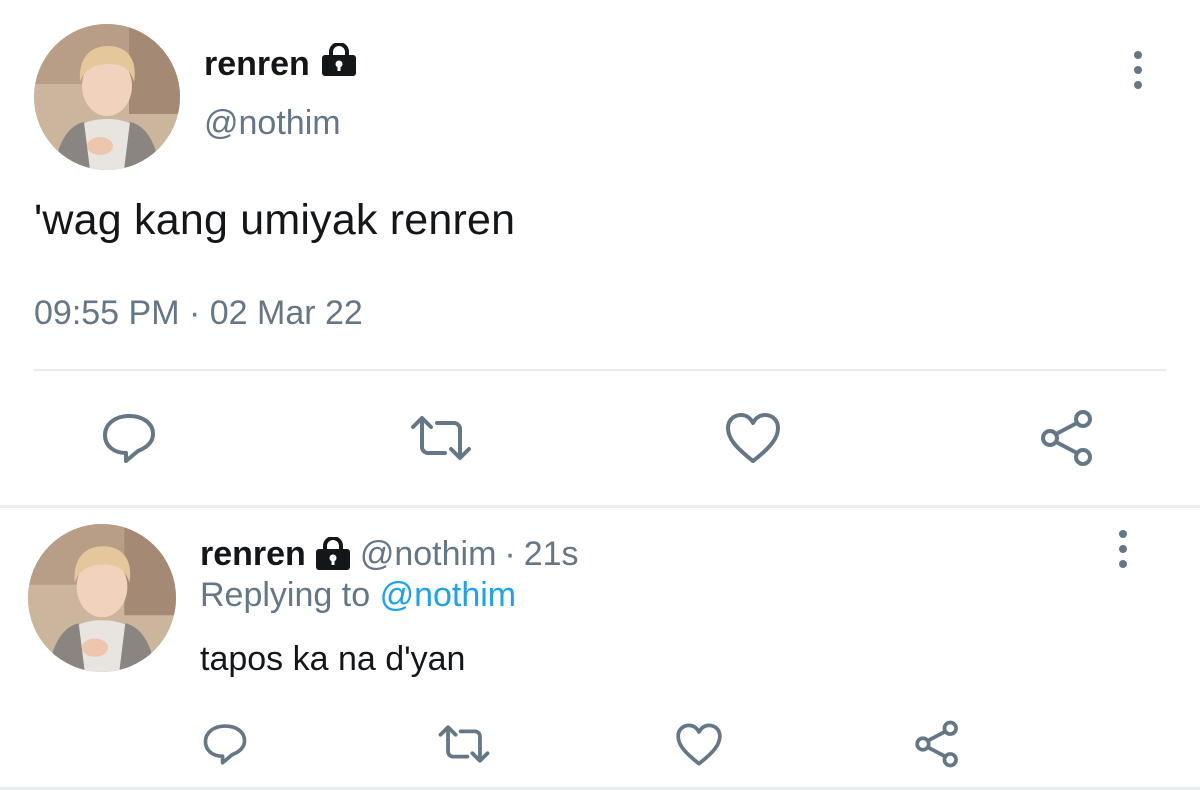 The width and height of the screenshot is (1200, 790). What do you see at coordinates (285, 595) in the screenshot?
I see `replying-prefix: Replying to` at bounding box center [285, 595].